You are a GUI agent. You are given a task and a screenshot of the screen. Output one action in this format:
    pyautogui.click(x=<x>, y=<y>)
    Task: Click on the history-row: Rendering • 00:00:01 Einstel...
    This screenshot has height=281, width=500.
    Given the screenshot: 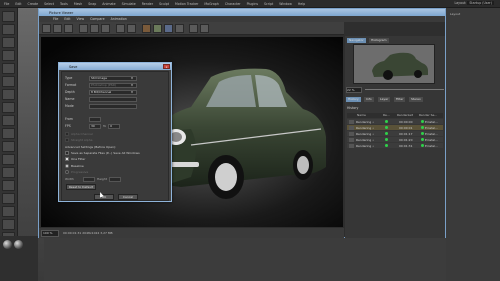 What is the action you would take?
    pyautogui.click(x=395, y=127)
    